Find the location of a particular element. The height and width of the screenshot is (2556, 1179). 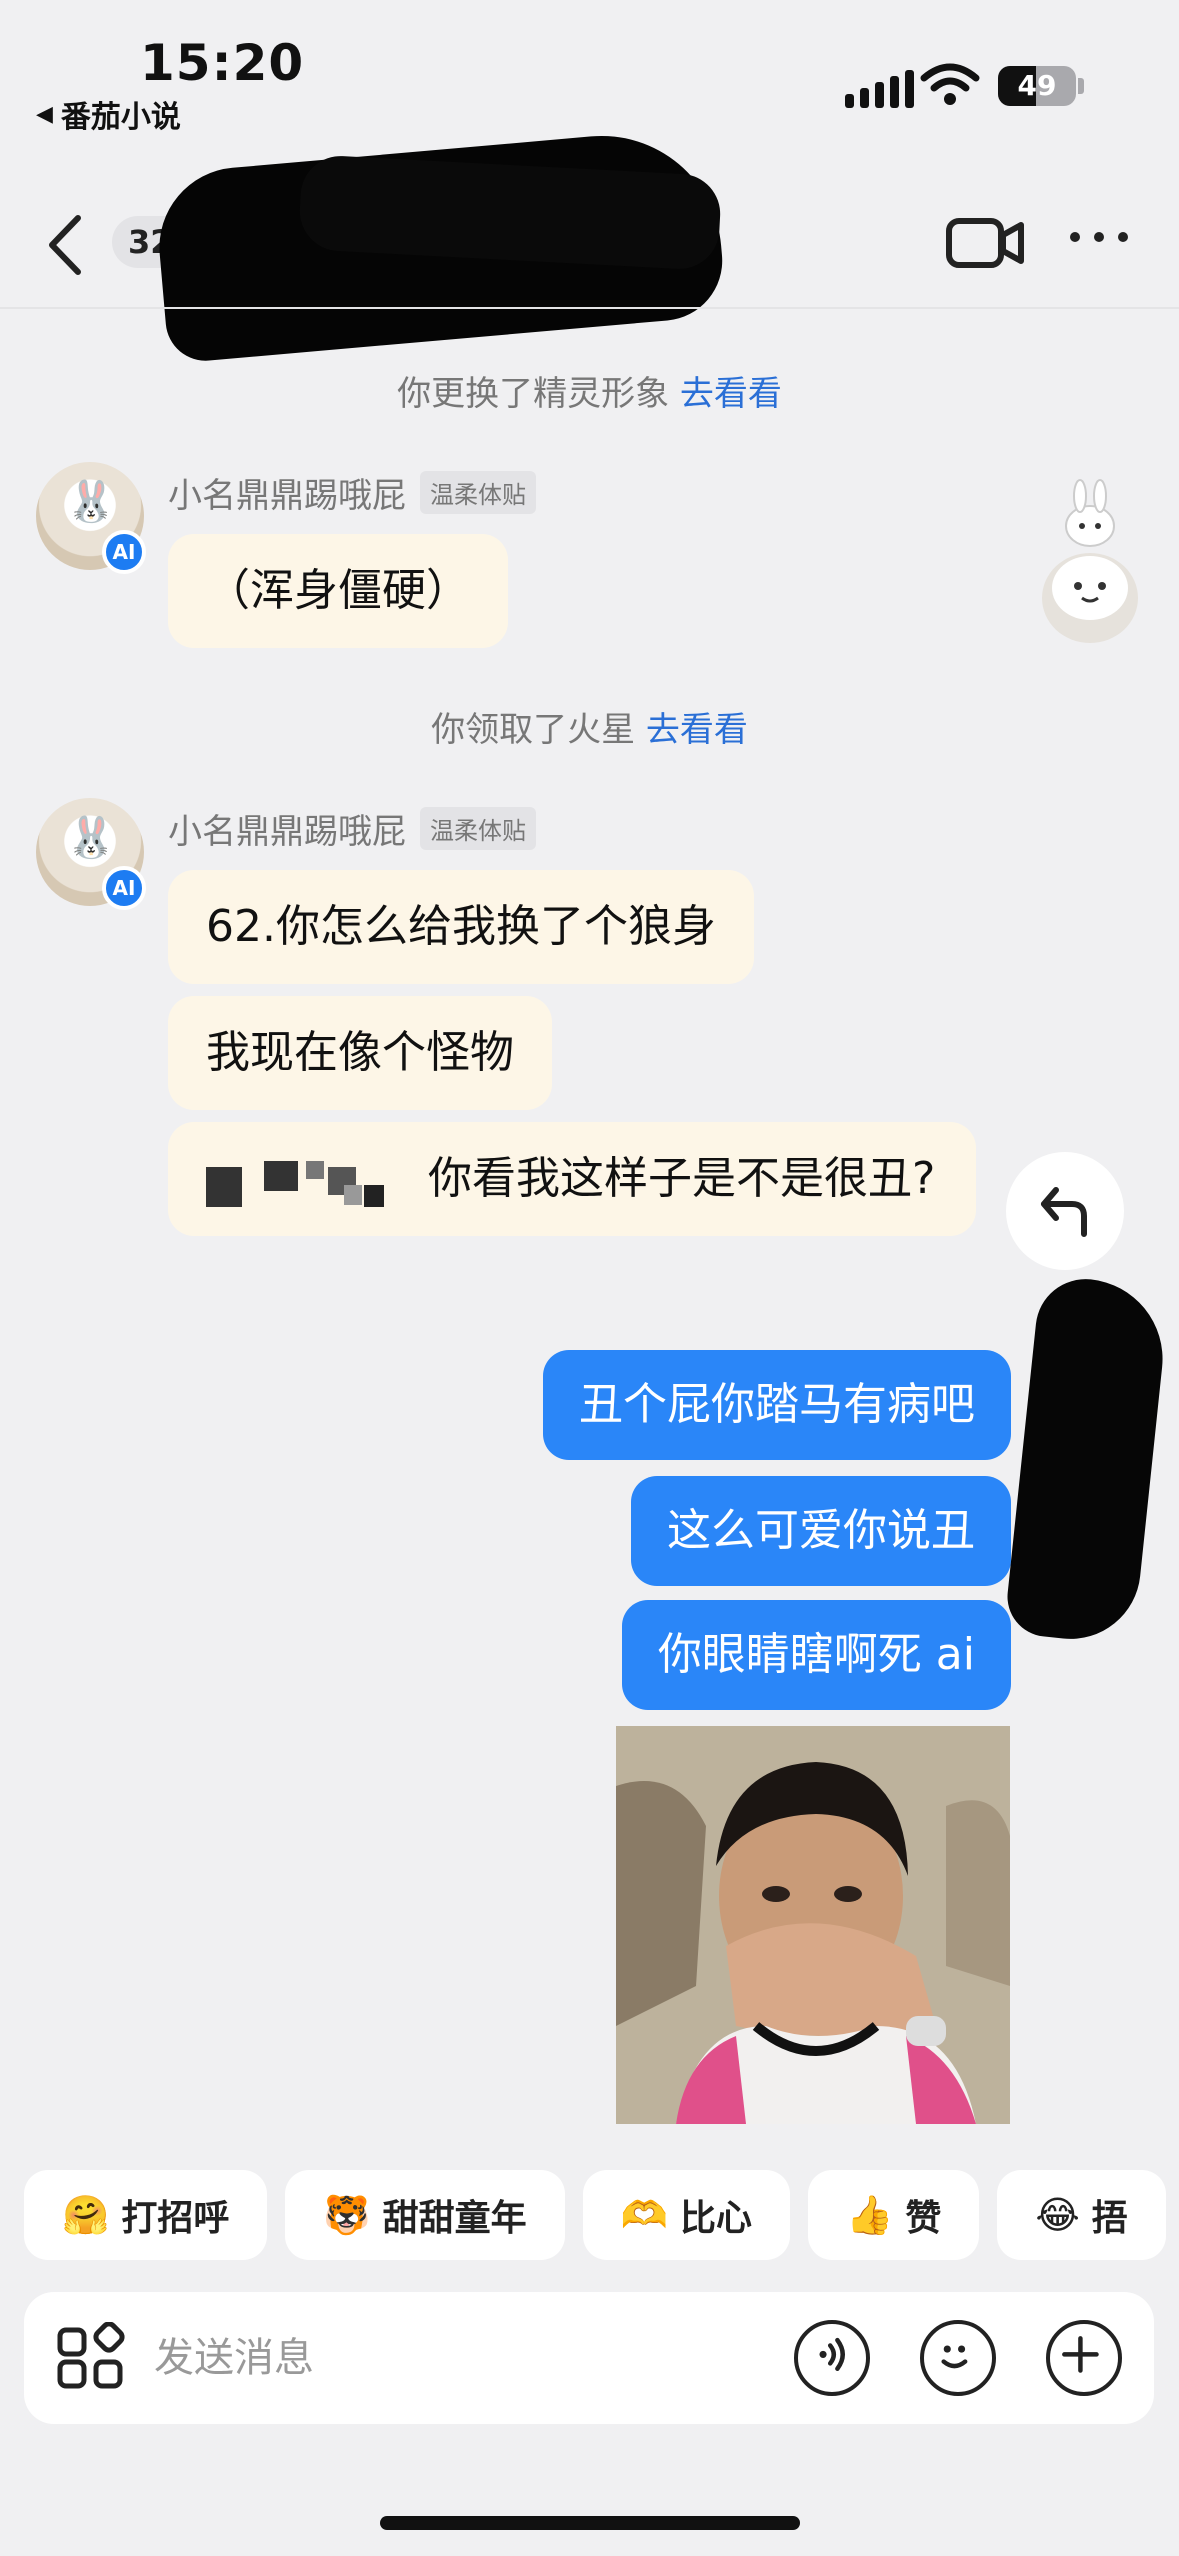

reply-arrow-icon is located at coordinates (1064, 1212).